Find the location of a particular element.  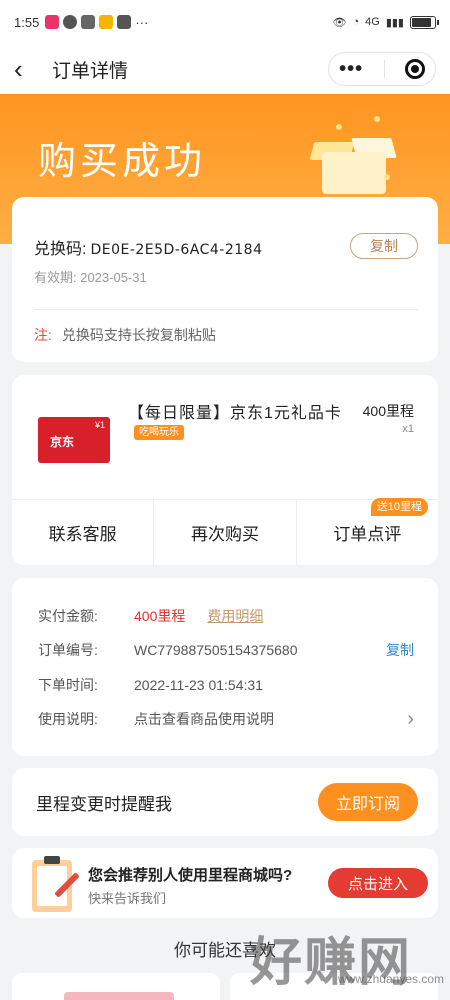

copy-code-button: 复制 is located at coordinates (384, 246).